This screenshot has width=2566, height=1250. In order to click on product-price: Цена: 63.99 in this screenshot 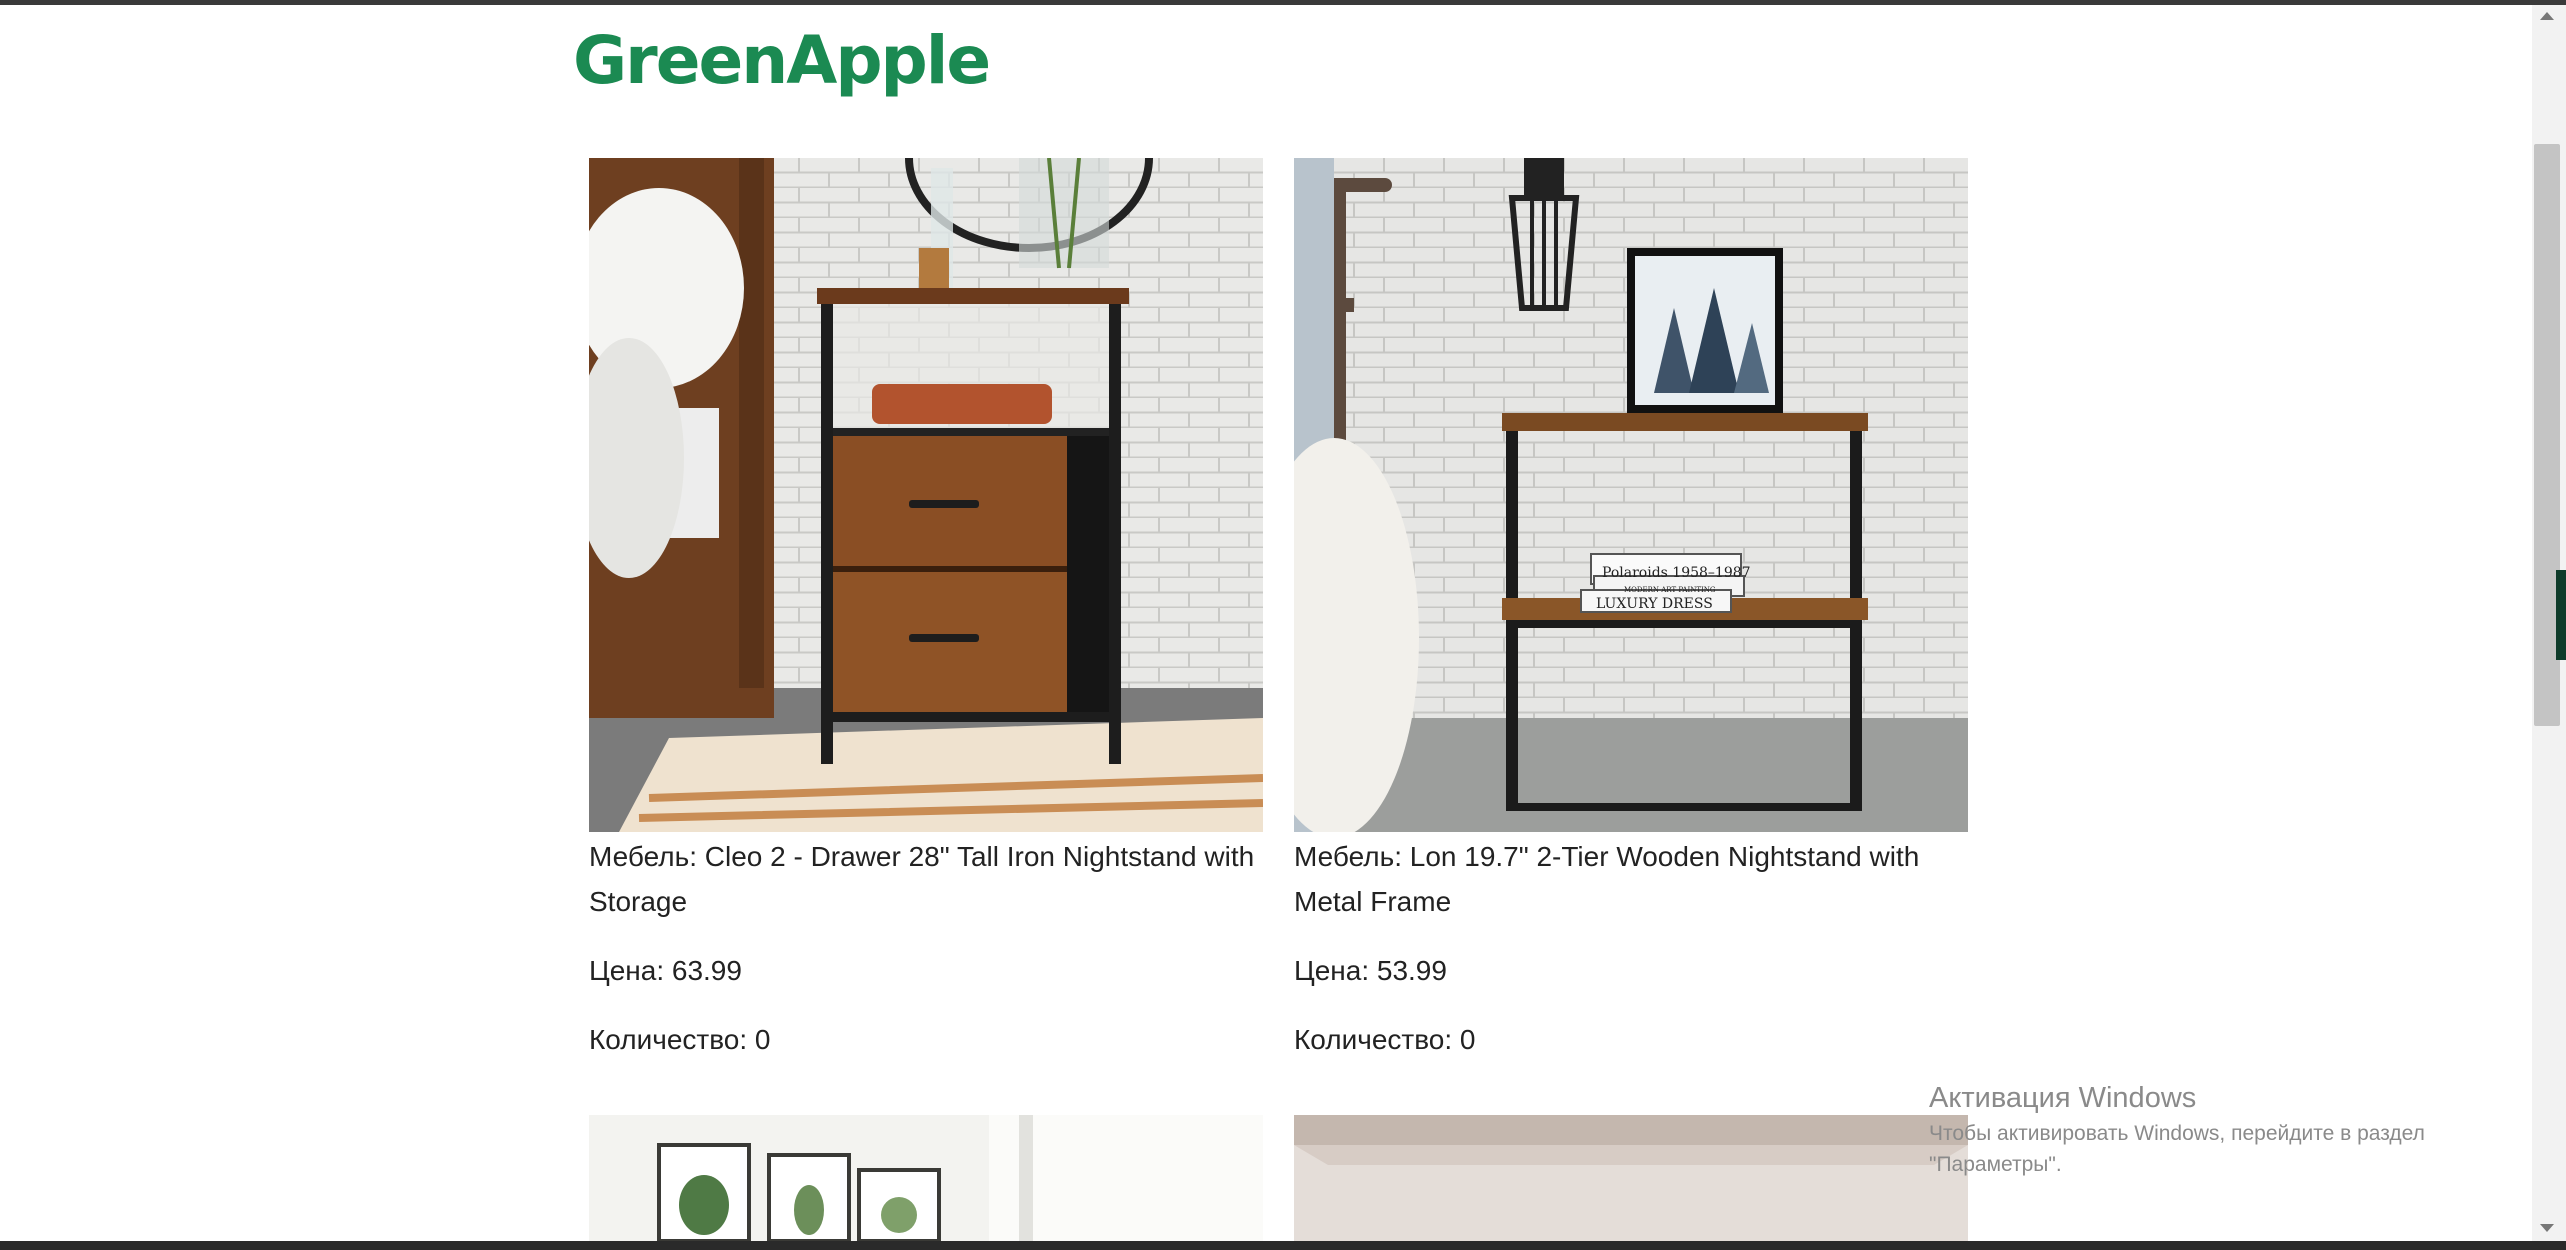, I will do `click(665, 970)`.